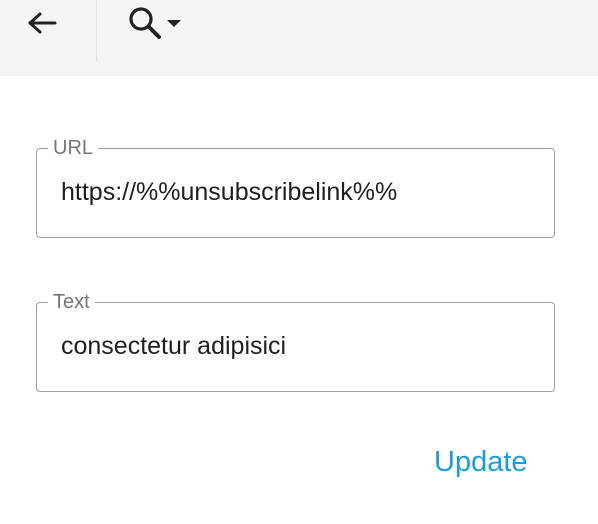 This screenshot has width=598, height=524. What do you see at coordinates (71, 302) in the screenshot?
I see `text-field-label: Text` at bounding box center [71, 302].